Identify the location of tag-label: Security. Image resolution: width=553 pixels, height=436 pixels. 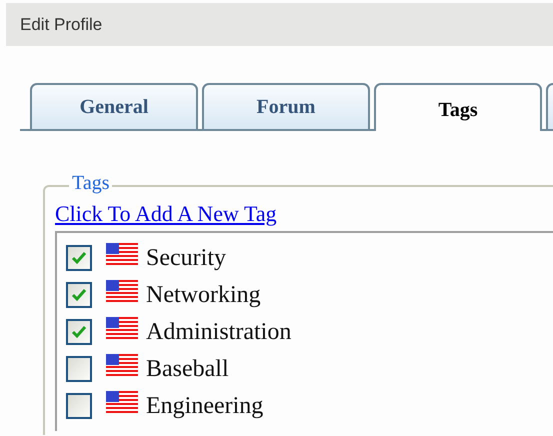
(186, 258).